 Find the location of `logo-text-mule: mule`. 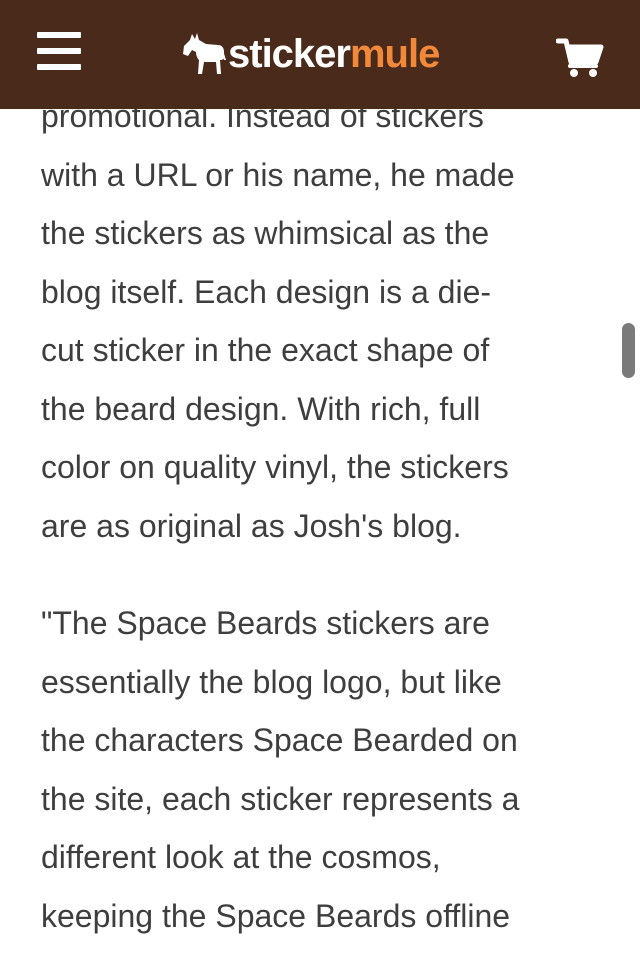

logo-text-mule: mule is located at coordinates (394, 54).